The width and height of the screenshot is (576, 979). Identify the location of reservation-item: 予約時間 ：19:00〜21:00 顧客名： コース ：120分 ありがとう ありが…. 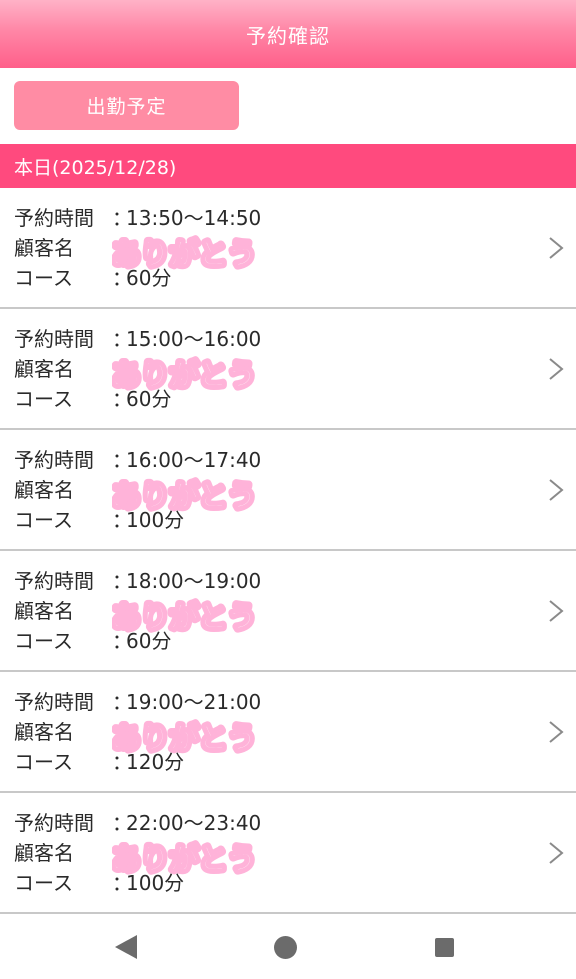
(288, 732).